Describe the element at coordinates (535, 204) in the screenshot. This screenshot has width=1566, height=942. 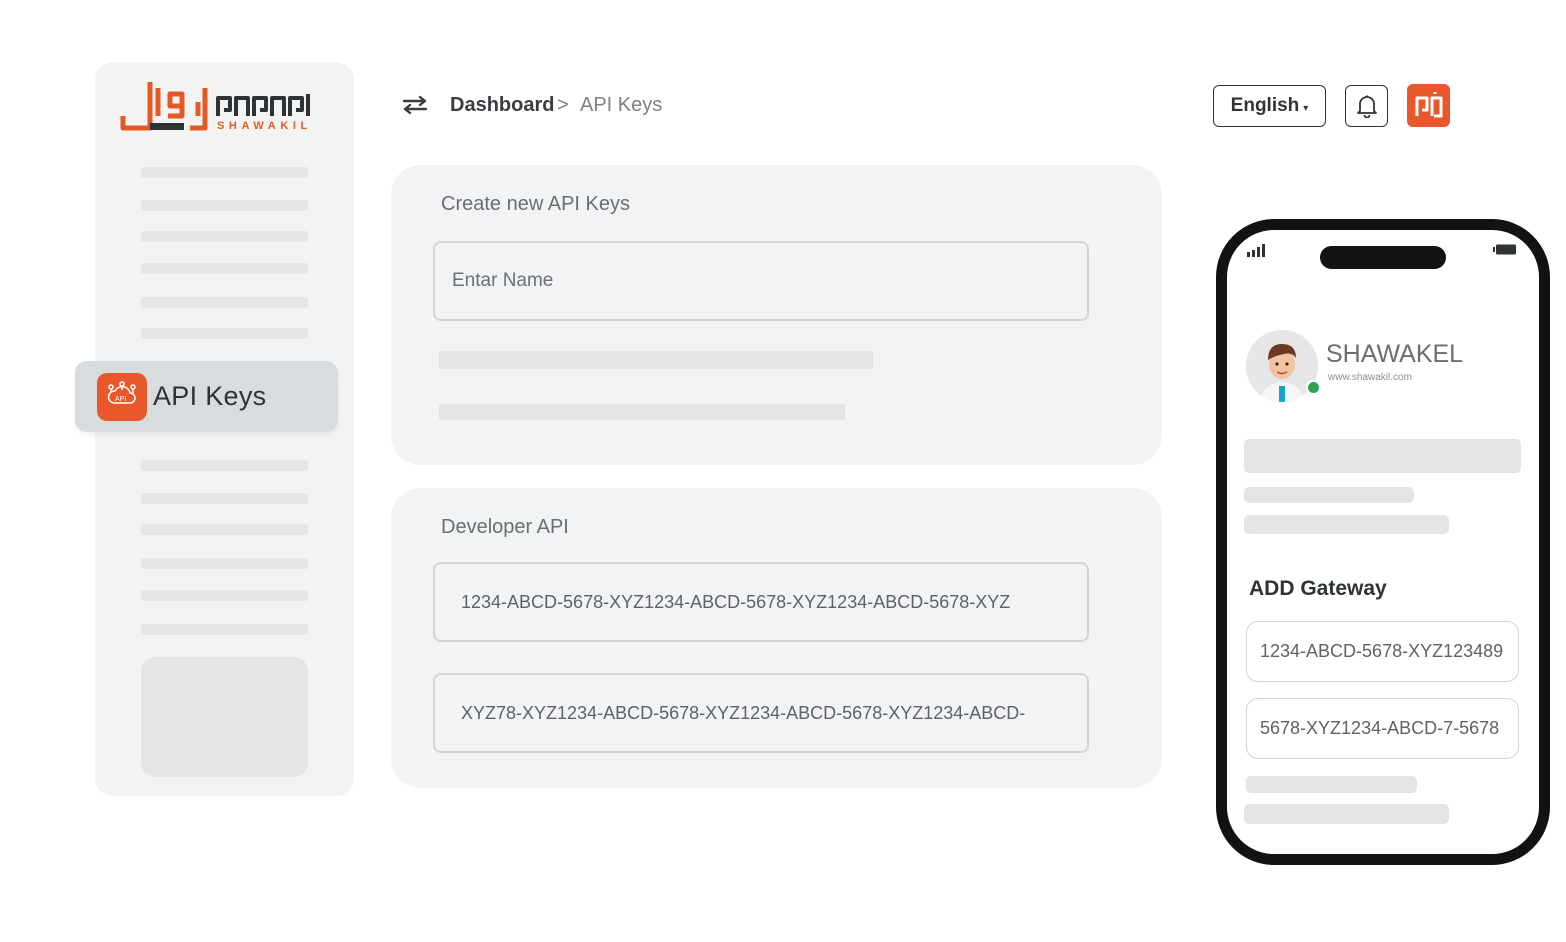
I see `card-title: Create new API Keys` at that location.